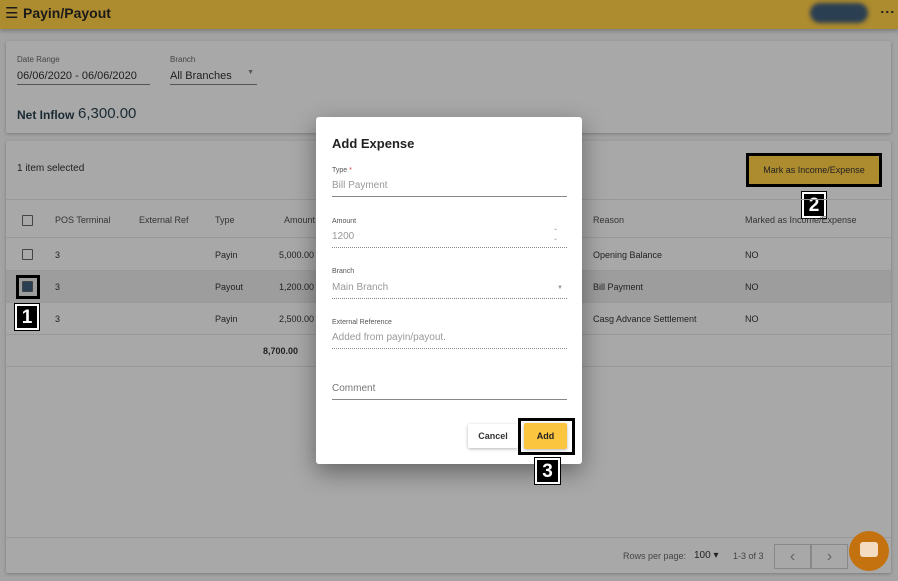 The width and height of the screenshot is (898, 581). I want to click on chat-button, so click(869, 551).